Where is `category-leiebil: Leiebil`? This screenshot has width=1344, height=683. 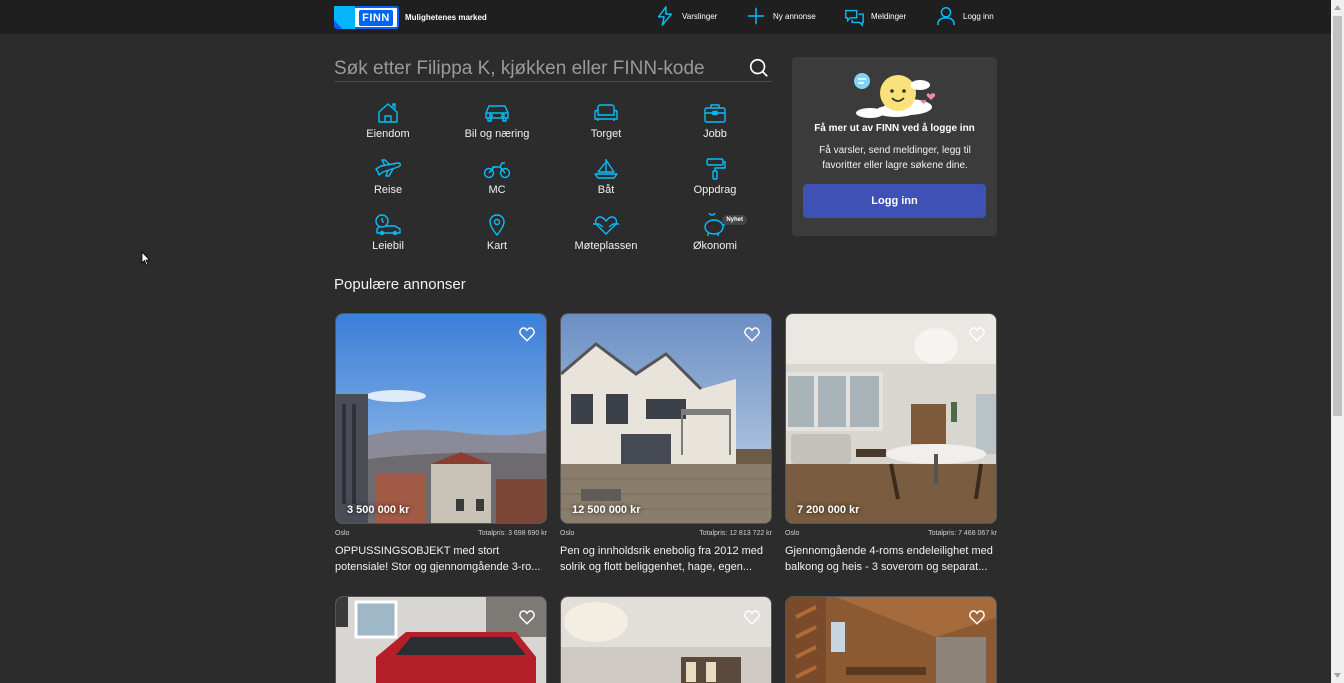
category-leiebil: Leiebil is located at coordinates (388, 235).